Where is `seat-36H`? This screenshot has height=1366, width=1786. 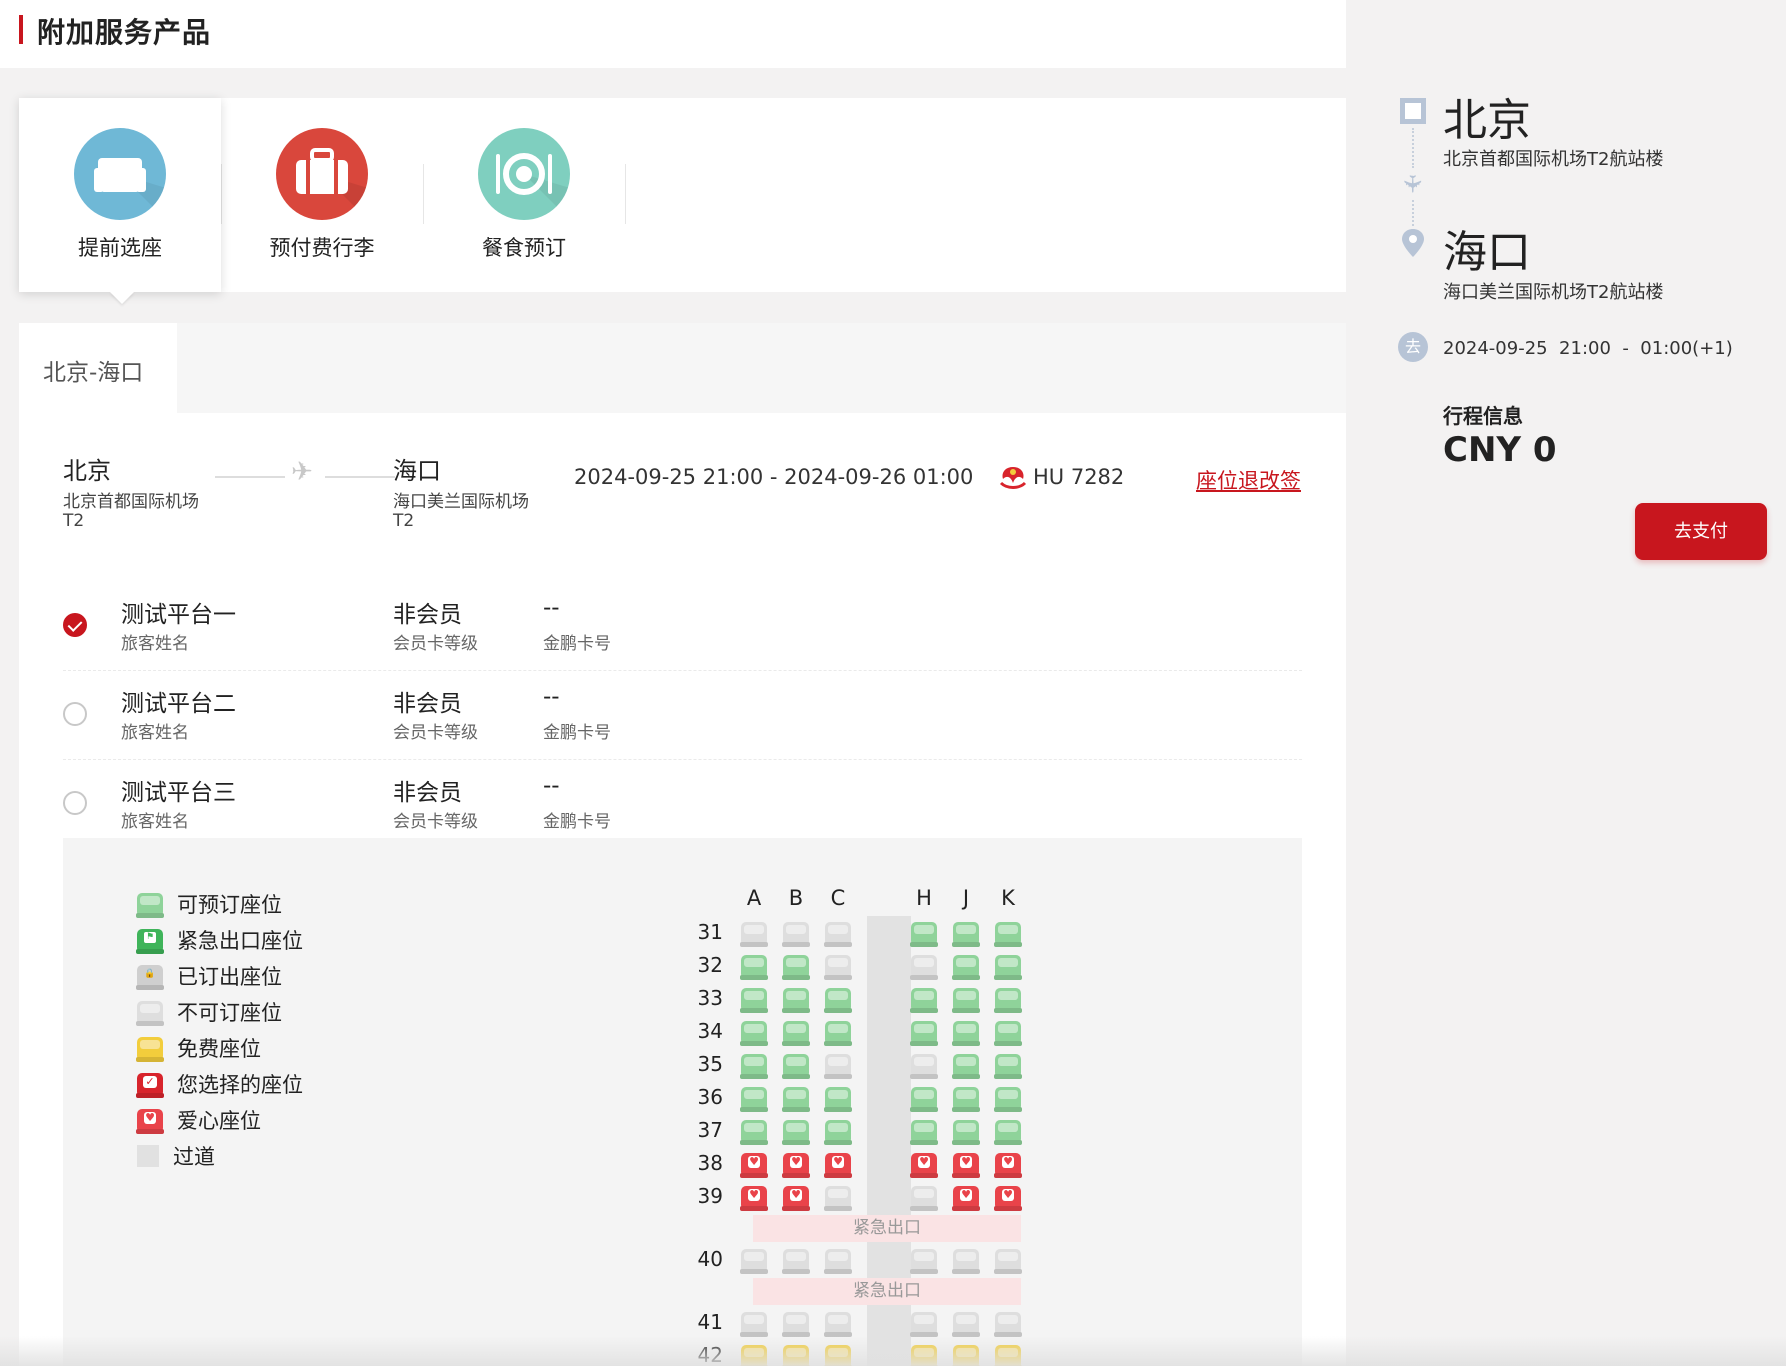
seat-36H is located at coordinates (924, 1098).